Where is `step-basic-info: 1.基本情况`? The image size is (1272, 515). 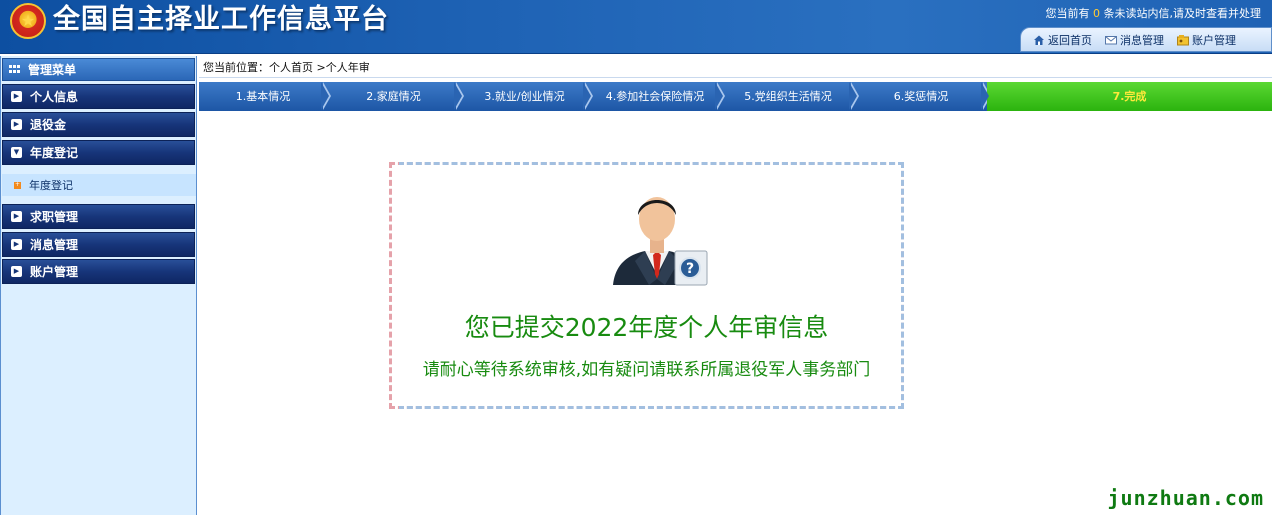 step-basic-info: 1.基本情况 is located at coordinates (265, 96).